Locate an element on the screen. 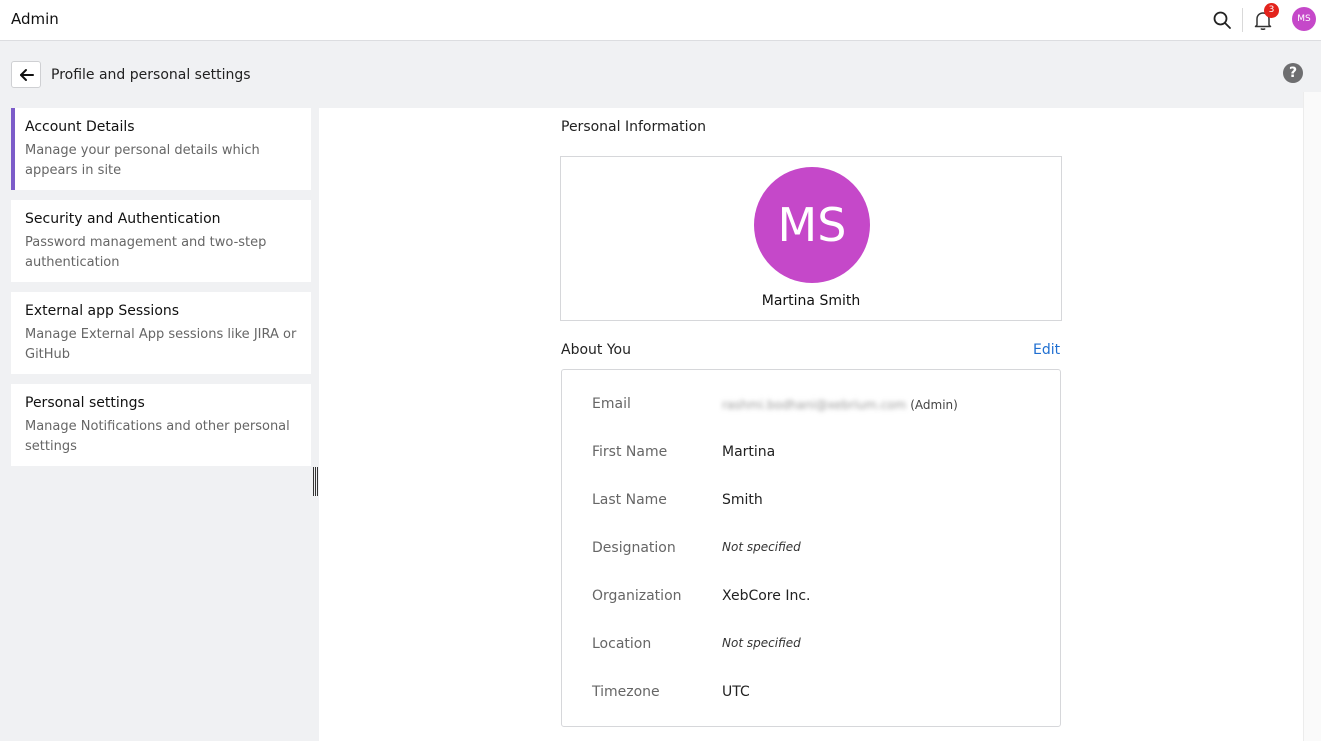 The height and width of the screenshot is (741, 1321). designation-label: Designation is located at coordinates (634, 548).